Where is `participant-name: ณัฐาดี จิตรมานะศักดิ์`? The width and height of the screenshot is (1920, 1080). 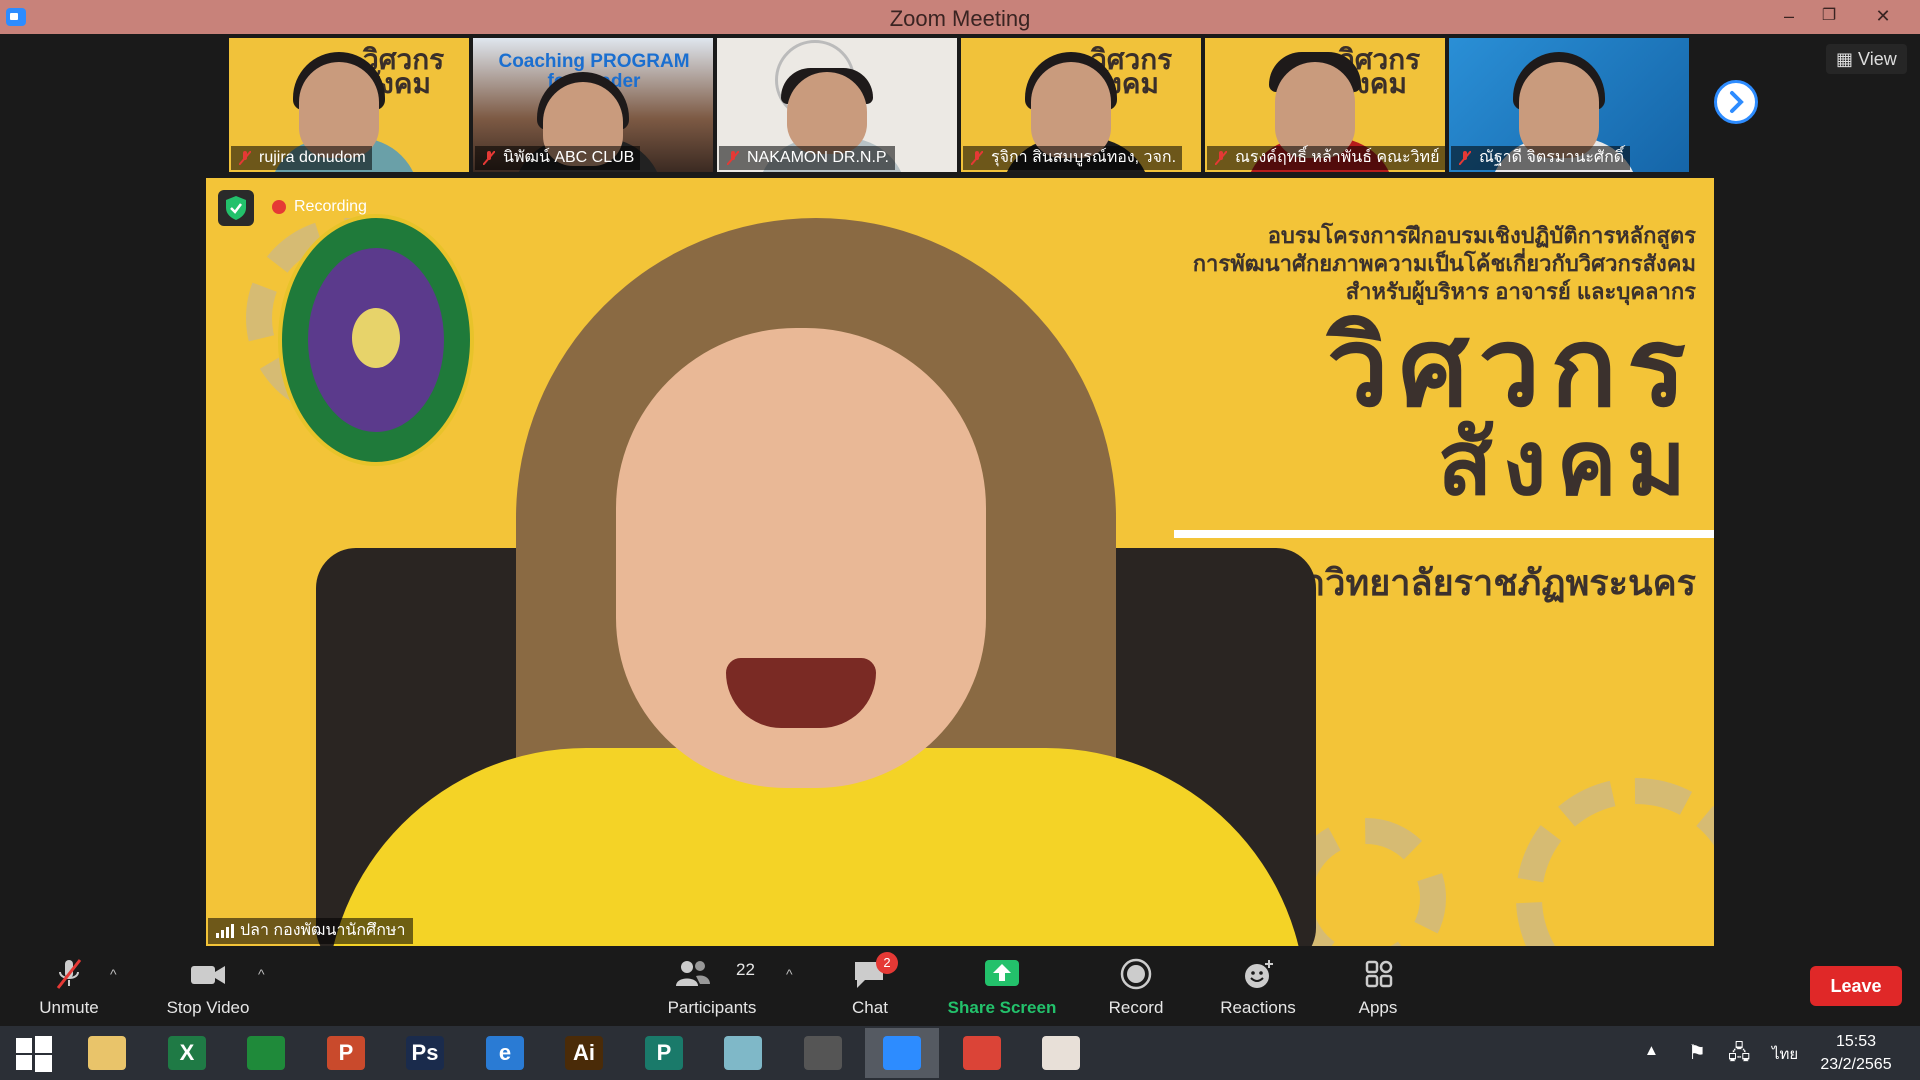
participant-name: ณัฐาดี จิตรมานะศักดิ์ is located at coordinates (1541, 158).